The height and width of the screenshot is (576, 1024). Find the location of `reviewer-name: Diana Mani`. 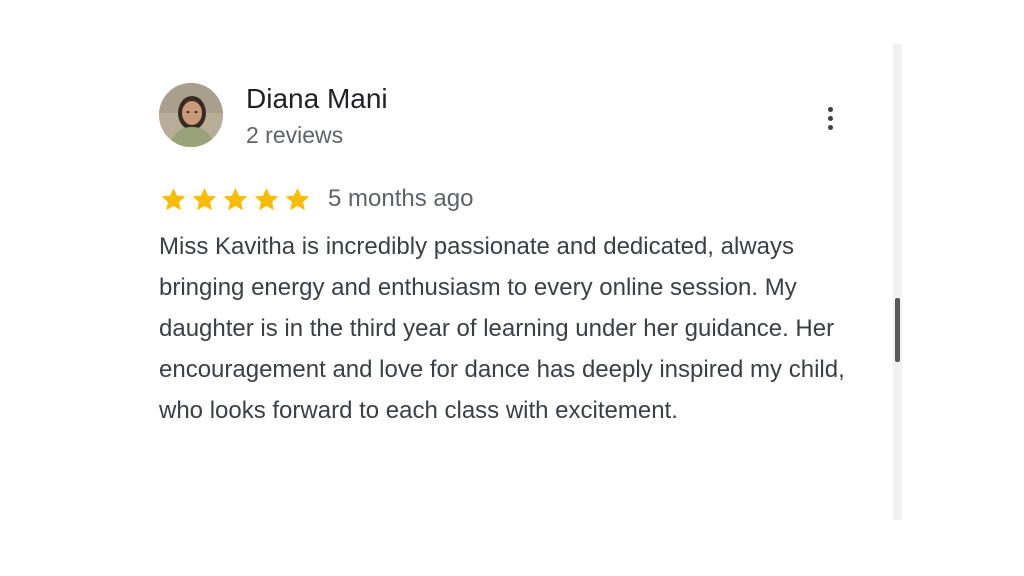

reviewer-name: Diana Mani is located at coordinates (317, 99).